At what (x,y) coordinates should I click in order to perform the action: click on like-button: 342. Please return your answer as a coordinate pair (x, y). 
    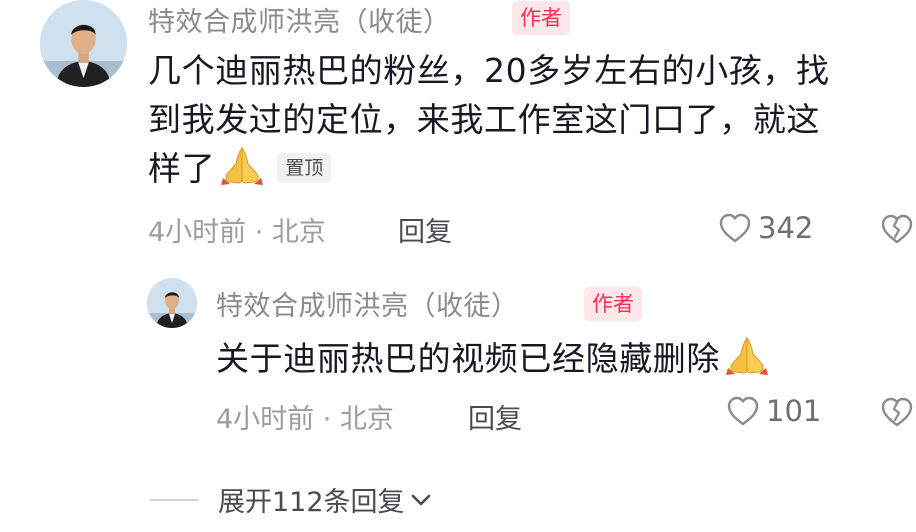
    Looking at the image, I should click on (765, 228).